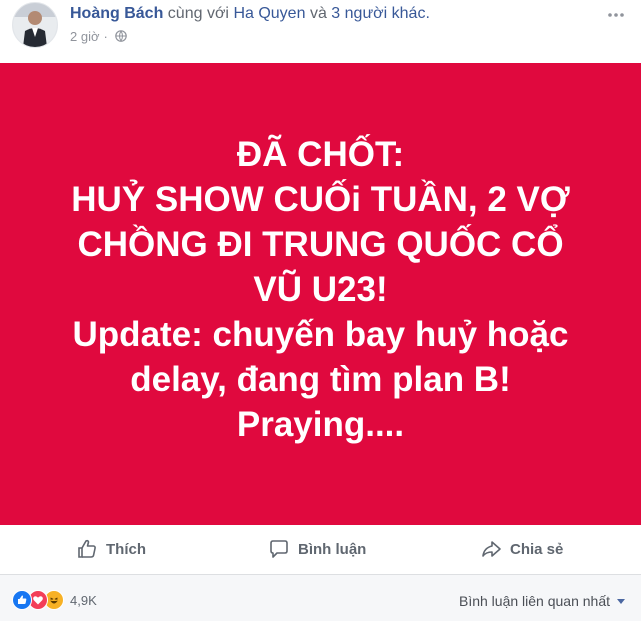 This screenshot has height=621, width=641. I want to click on globe-icon, so click(121, 37).